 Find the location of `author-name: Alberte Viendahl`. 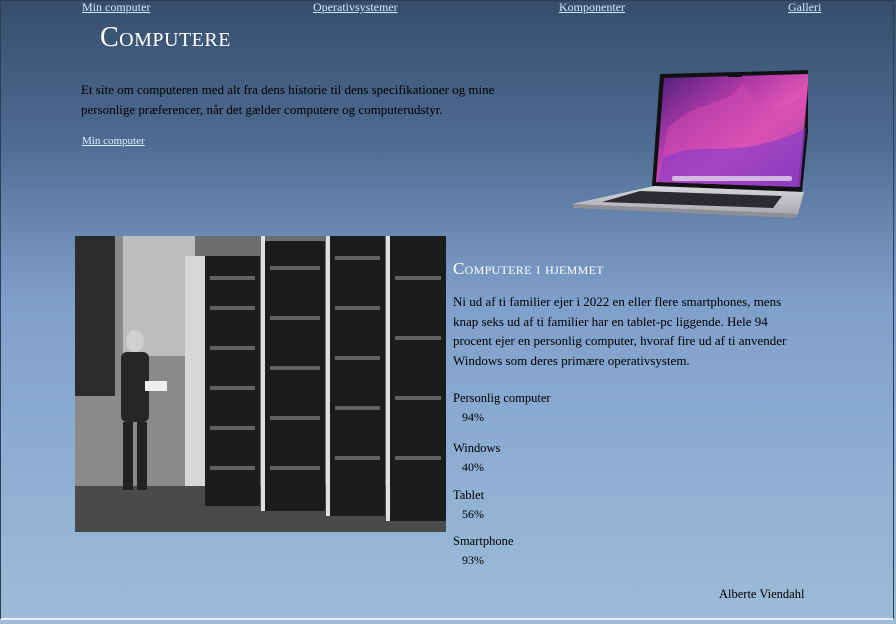

author-name: Alberte Viendahl is located at coordinates (762, 594).